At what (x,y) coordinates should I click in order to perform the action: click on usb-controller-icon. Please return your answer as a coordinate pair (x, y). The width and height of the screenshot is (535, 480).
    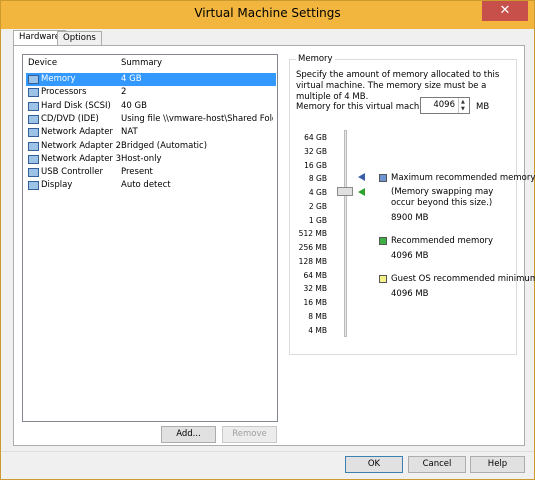
    Looking at the image, I should click on (33, 173).